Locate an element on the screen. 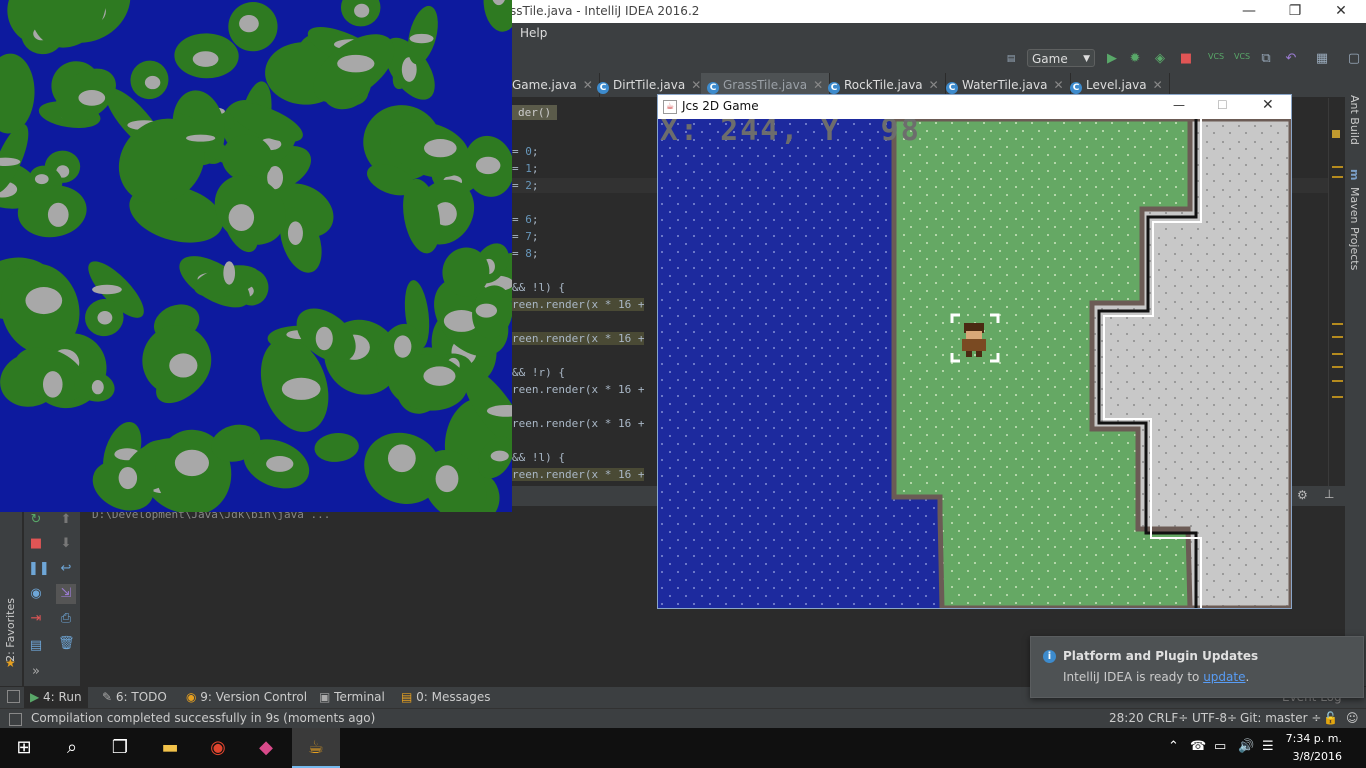 The image size is (1366, 768). game-window-title: Jcs 2D Game is located at coordinates (720, 106).